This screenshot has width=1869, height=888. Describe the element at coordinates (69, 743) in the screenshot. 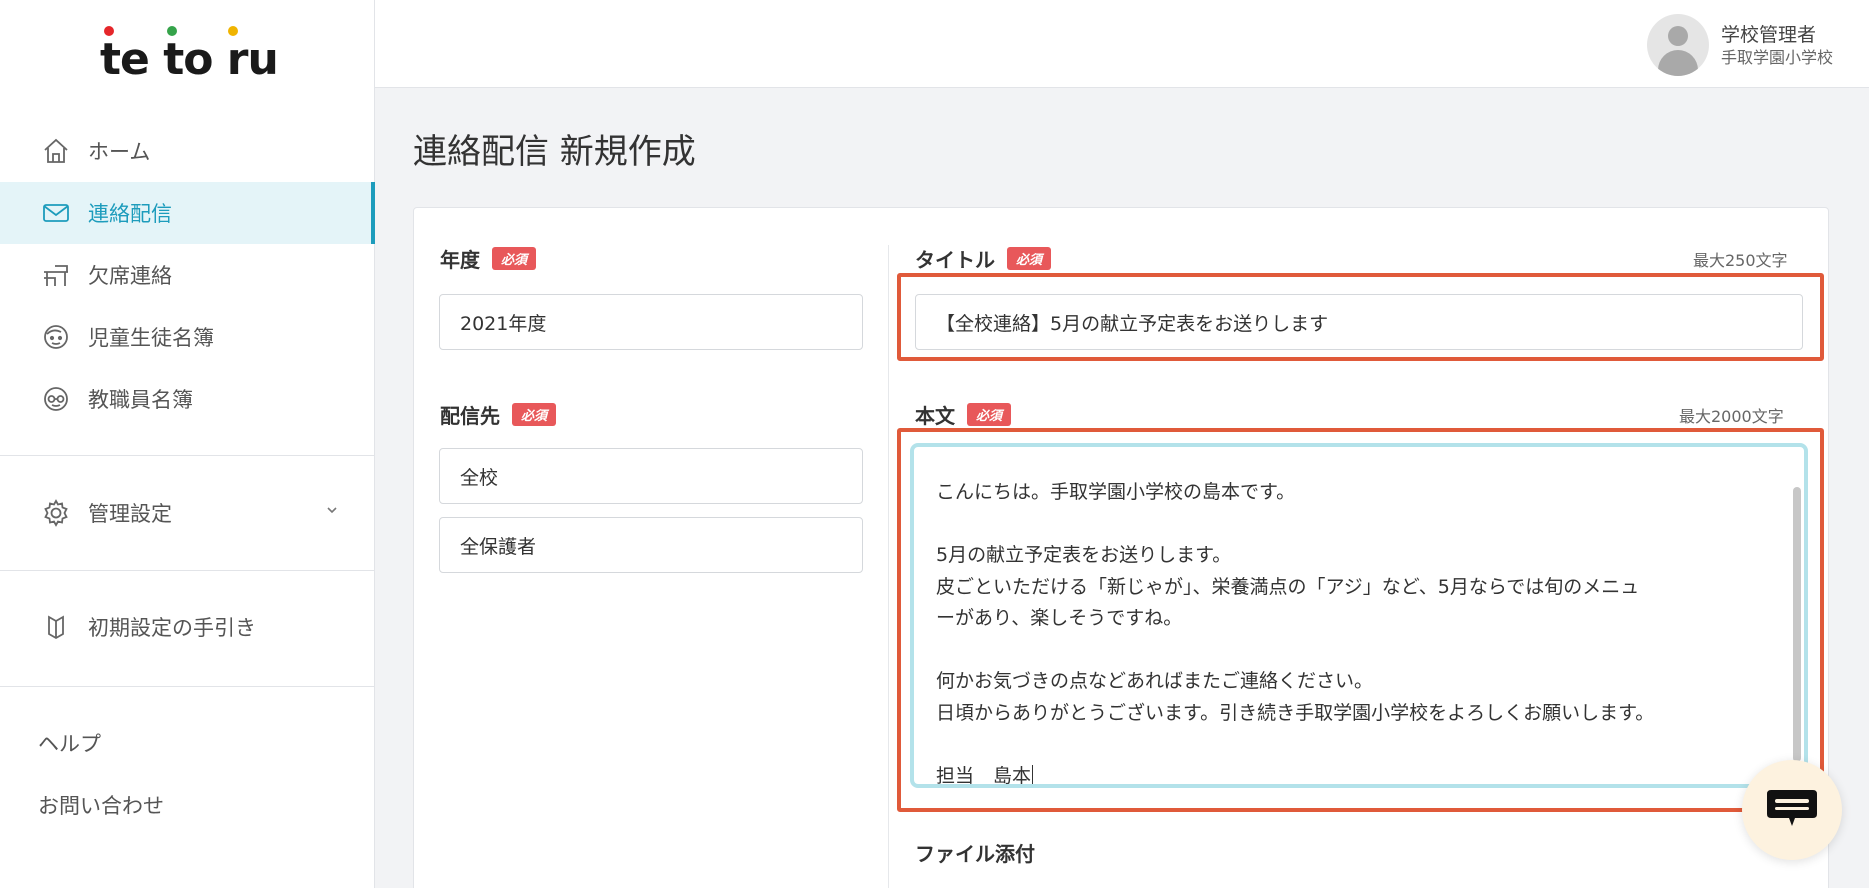

I see `help-link: ヘルプ` at that location.